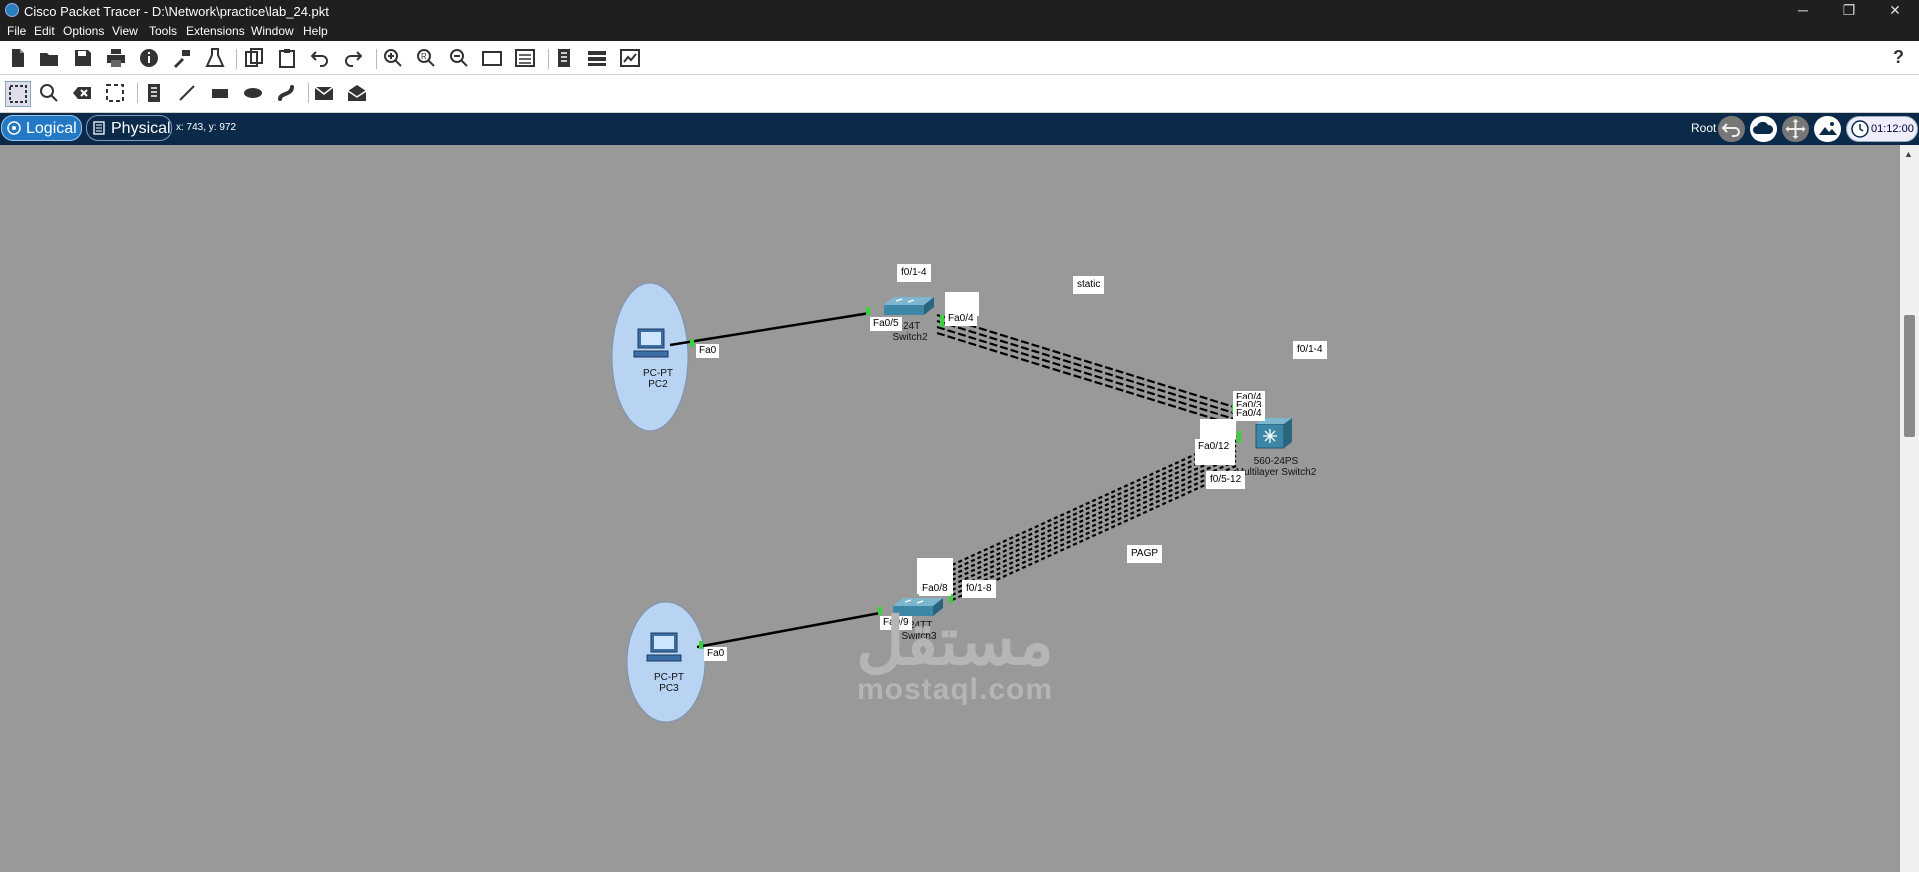 The height and width of the screenshot is (872, 1919). I want to click on watermark-arabic: مستقل, so click(955, 641).